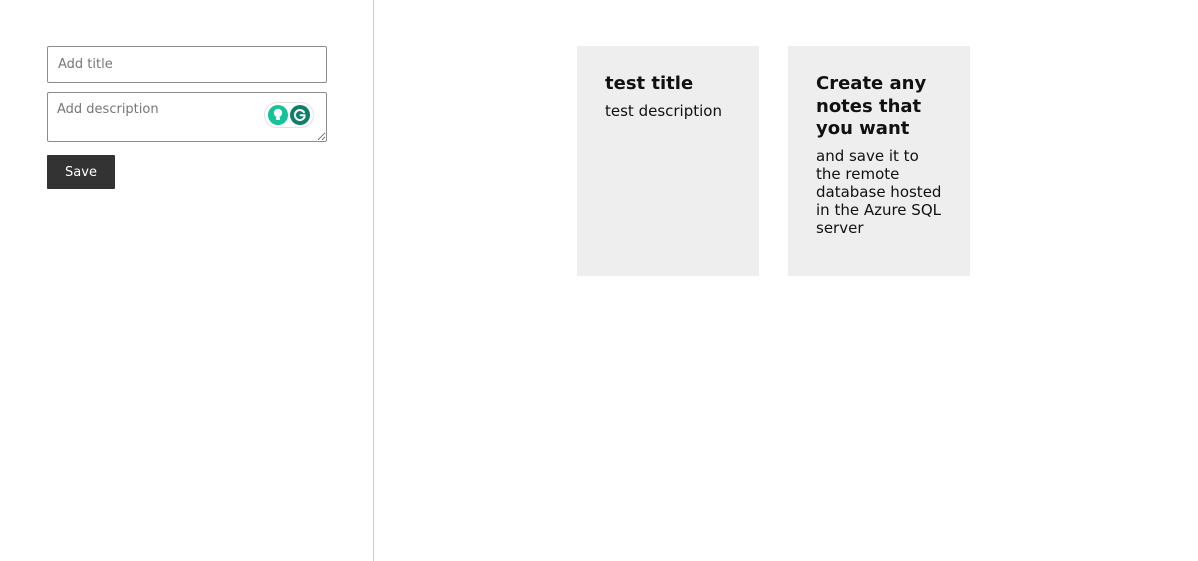 This screenshot has width=1198, height=561. What do you see at coordinates (871, 106) in the screenshot?
I see `note-title: Create any notes that you want` at bounding box center [871, 106].